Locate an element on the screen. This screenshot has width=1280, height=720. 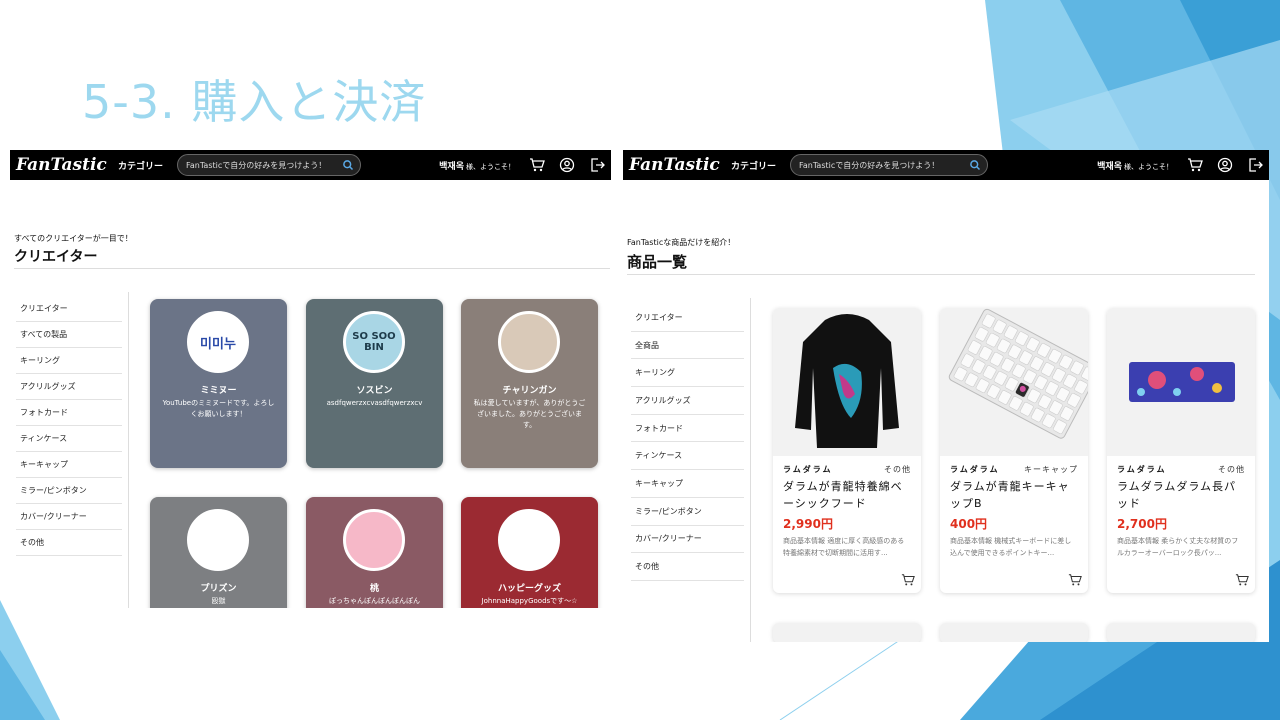
product-price: 2,700円 is located at coordinates (1142, 524).